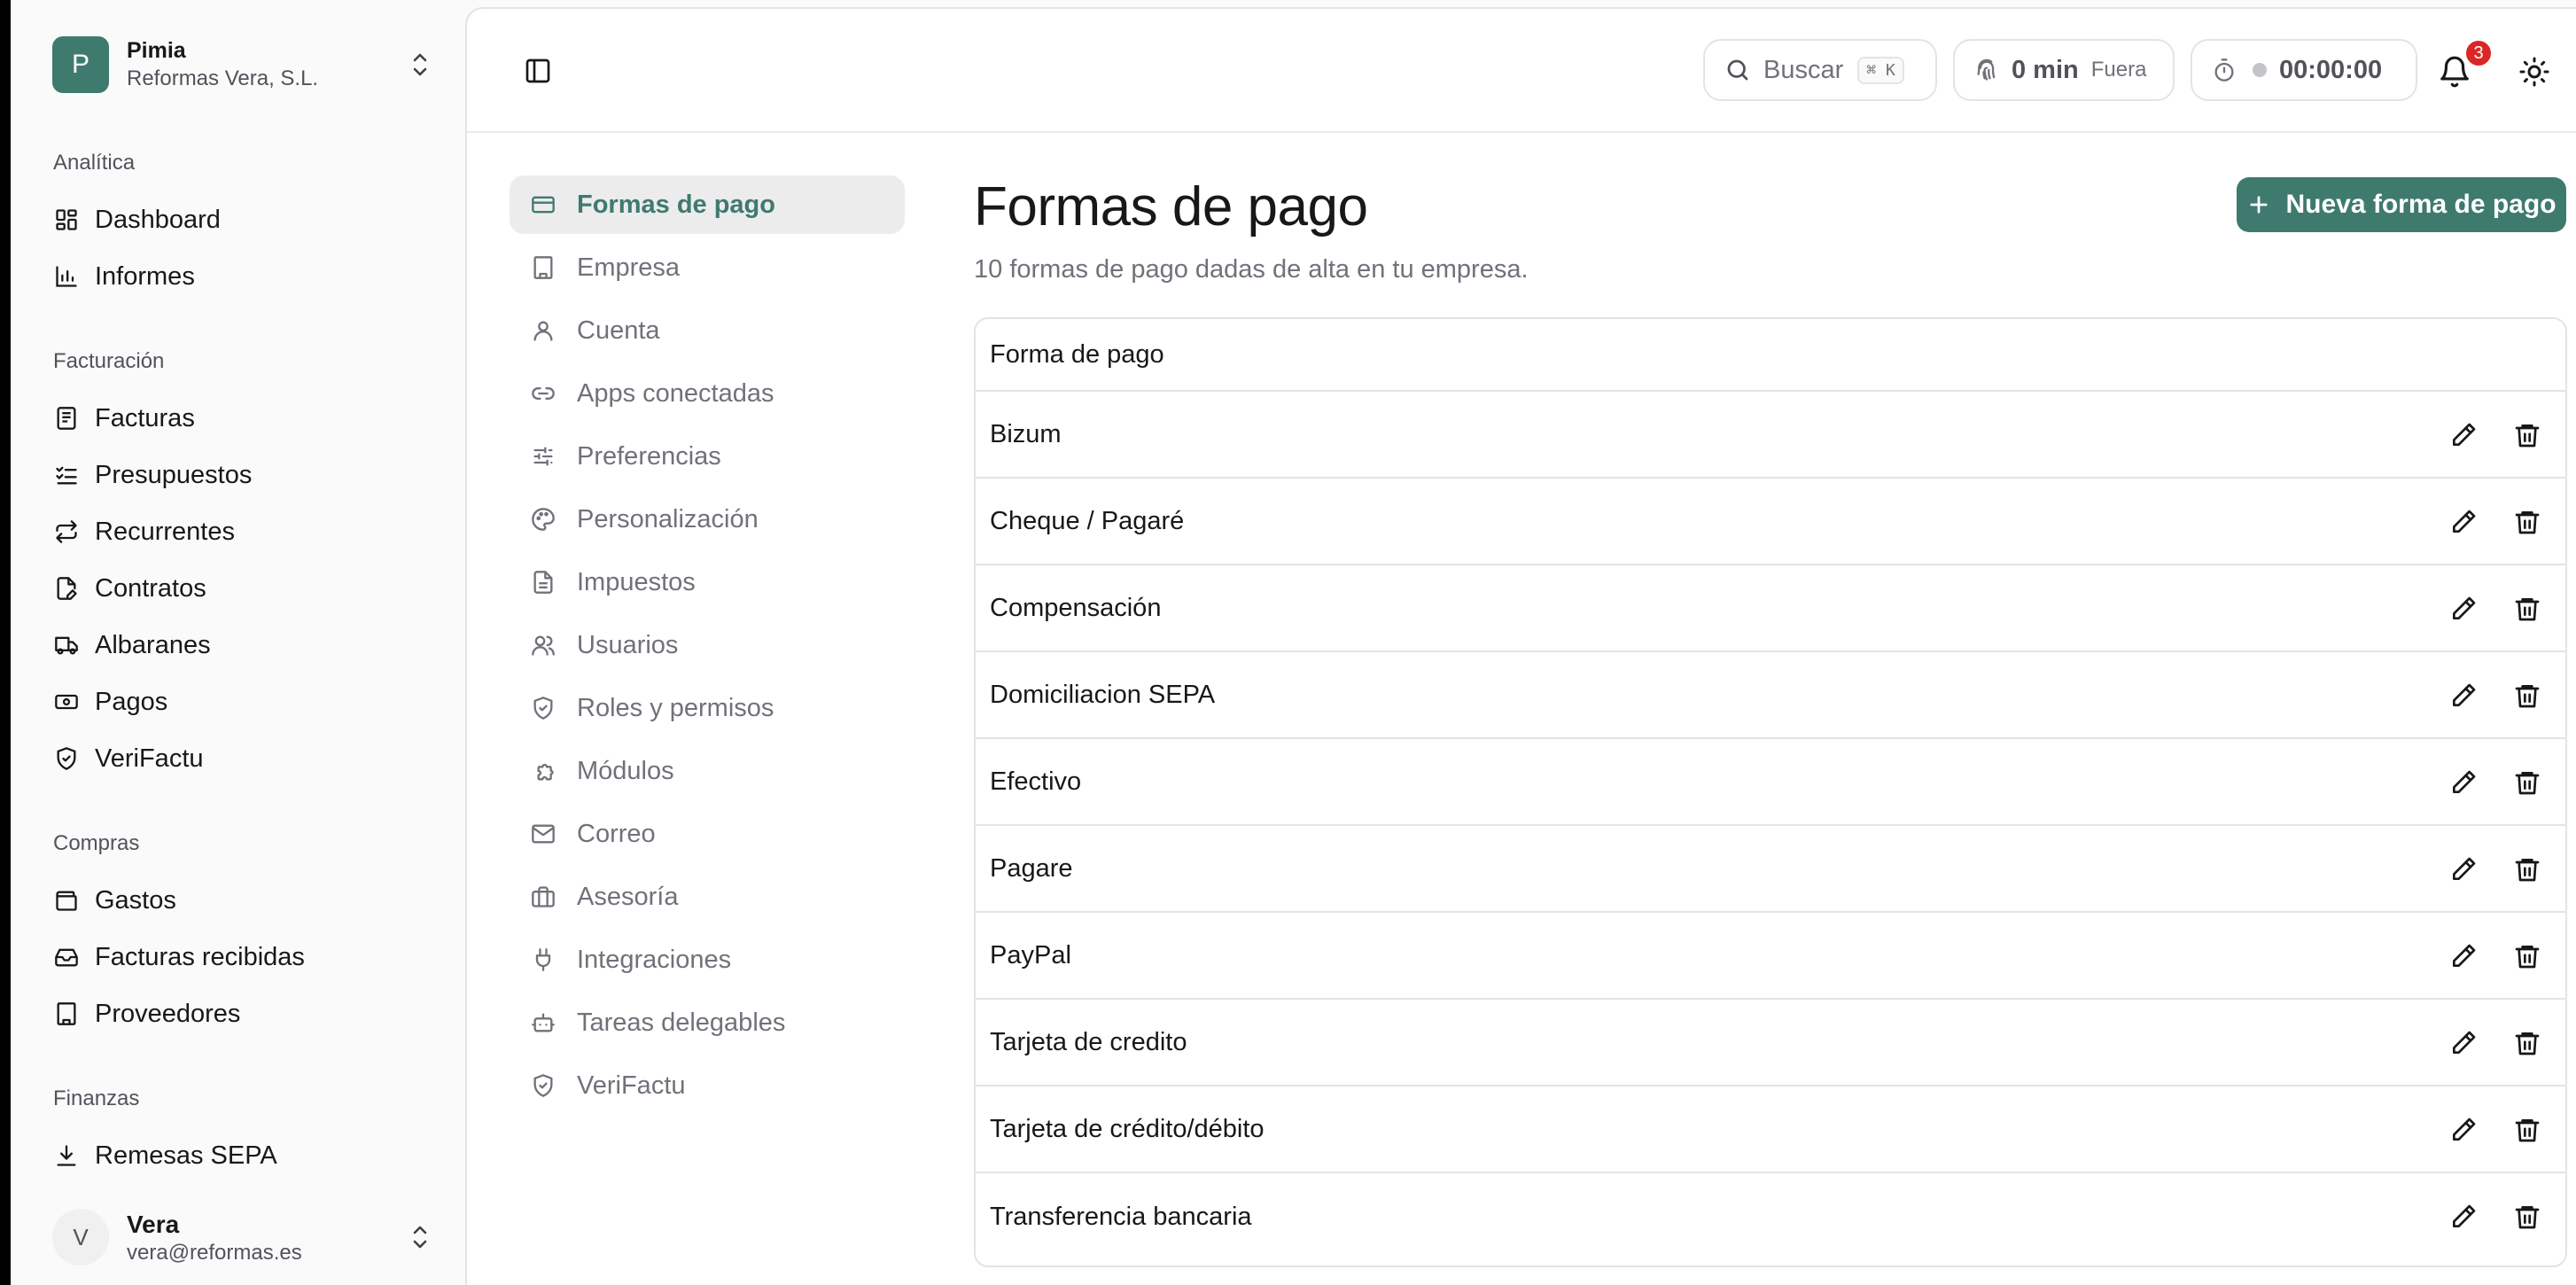  Describe the element at coordinates (247, 1014) in the screenshot. I see `sidebar-item-proveedores: Proveedores` at that location.